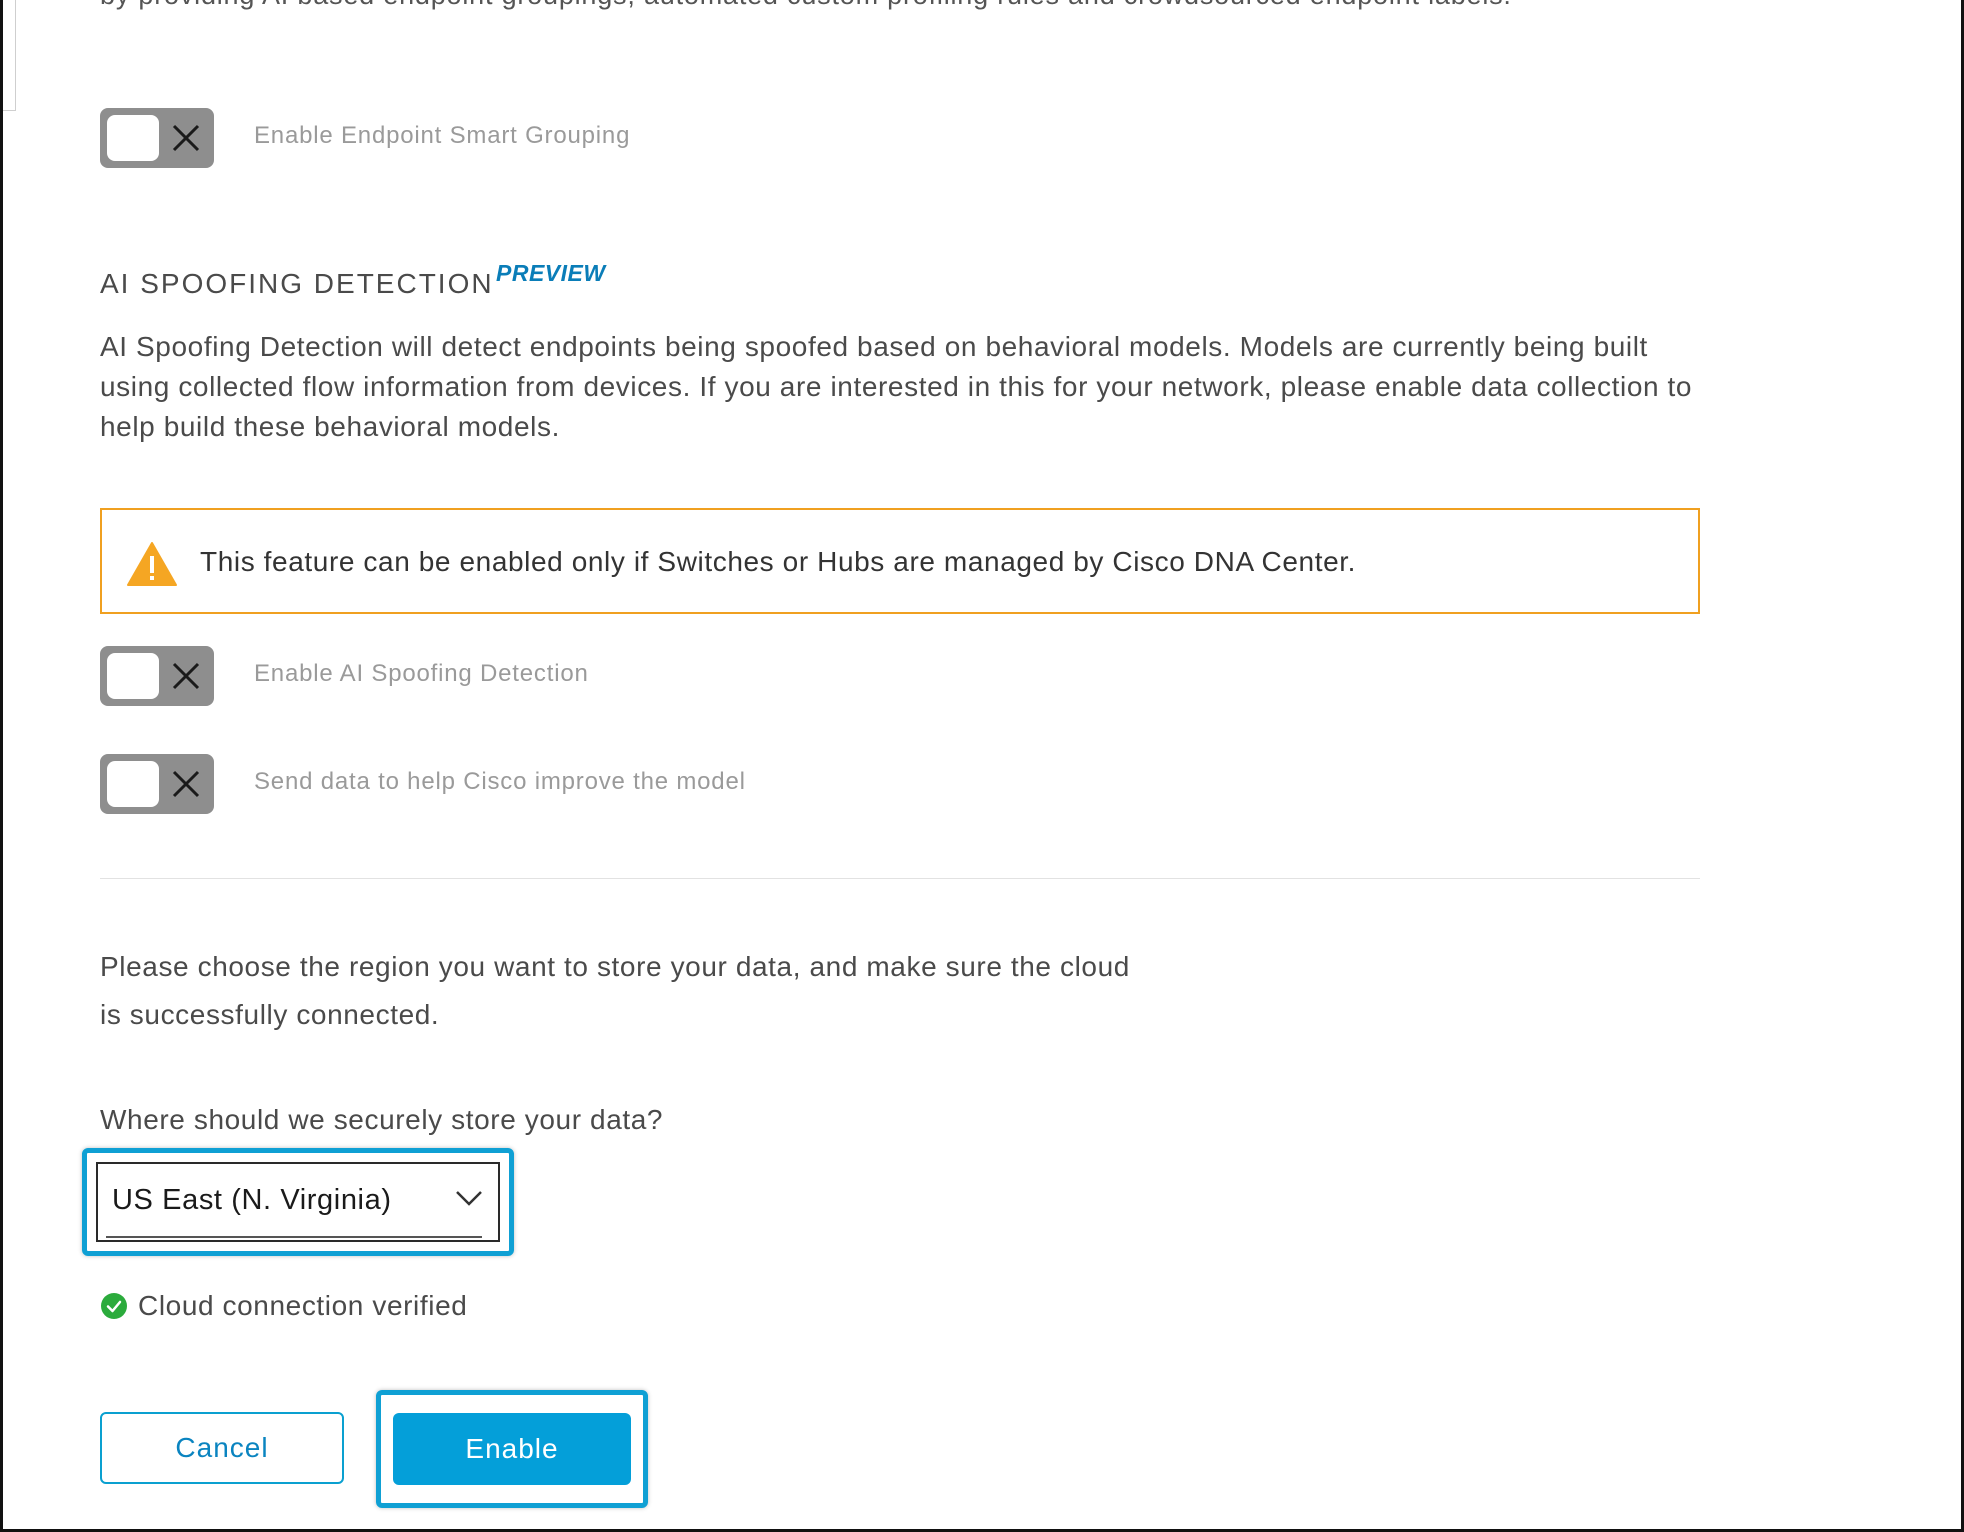  Describe the element at coordinates (421, 673) in the screenshot. I see `ai-spoofing-label: Enable AI Spoofing Detection` at that location.